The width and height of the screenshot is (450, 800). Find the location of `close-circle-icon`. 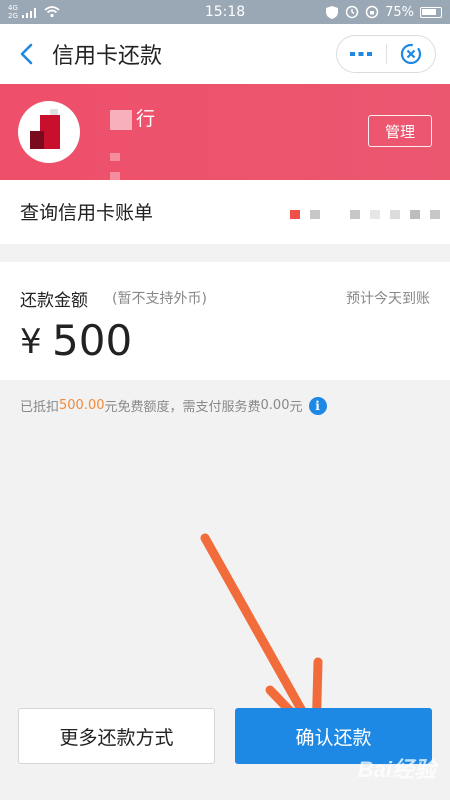

close-circle-icon is located at coordinates (410, 54).